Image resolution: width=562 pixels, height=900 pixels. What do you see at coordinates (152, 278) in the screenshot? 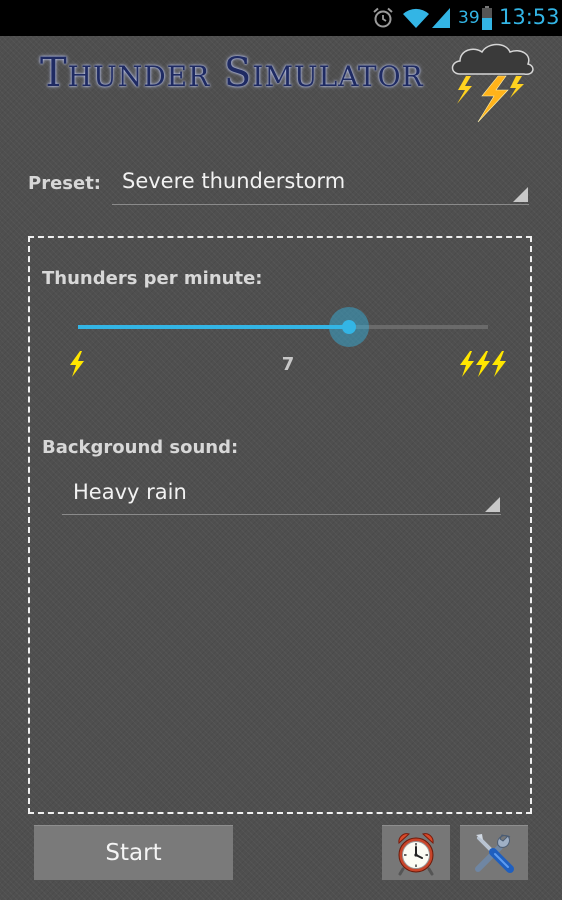
I see `thunders-per-minute-label: Thunders per minute:` at bounding box center [152, 278].